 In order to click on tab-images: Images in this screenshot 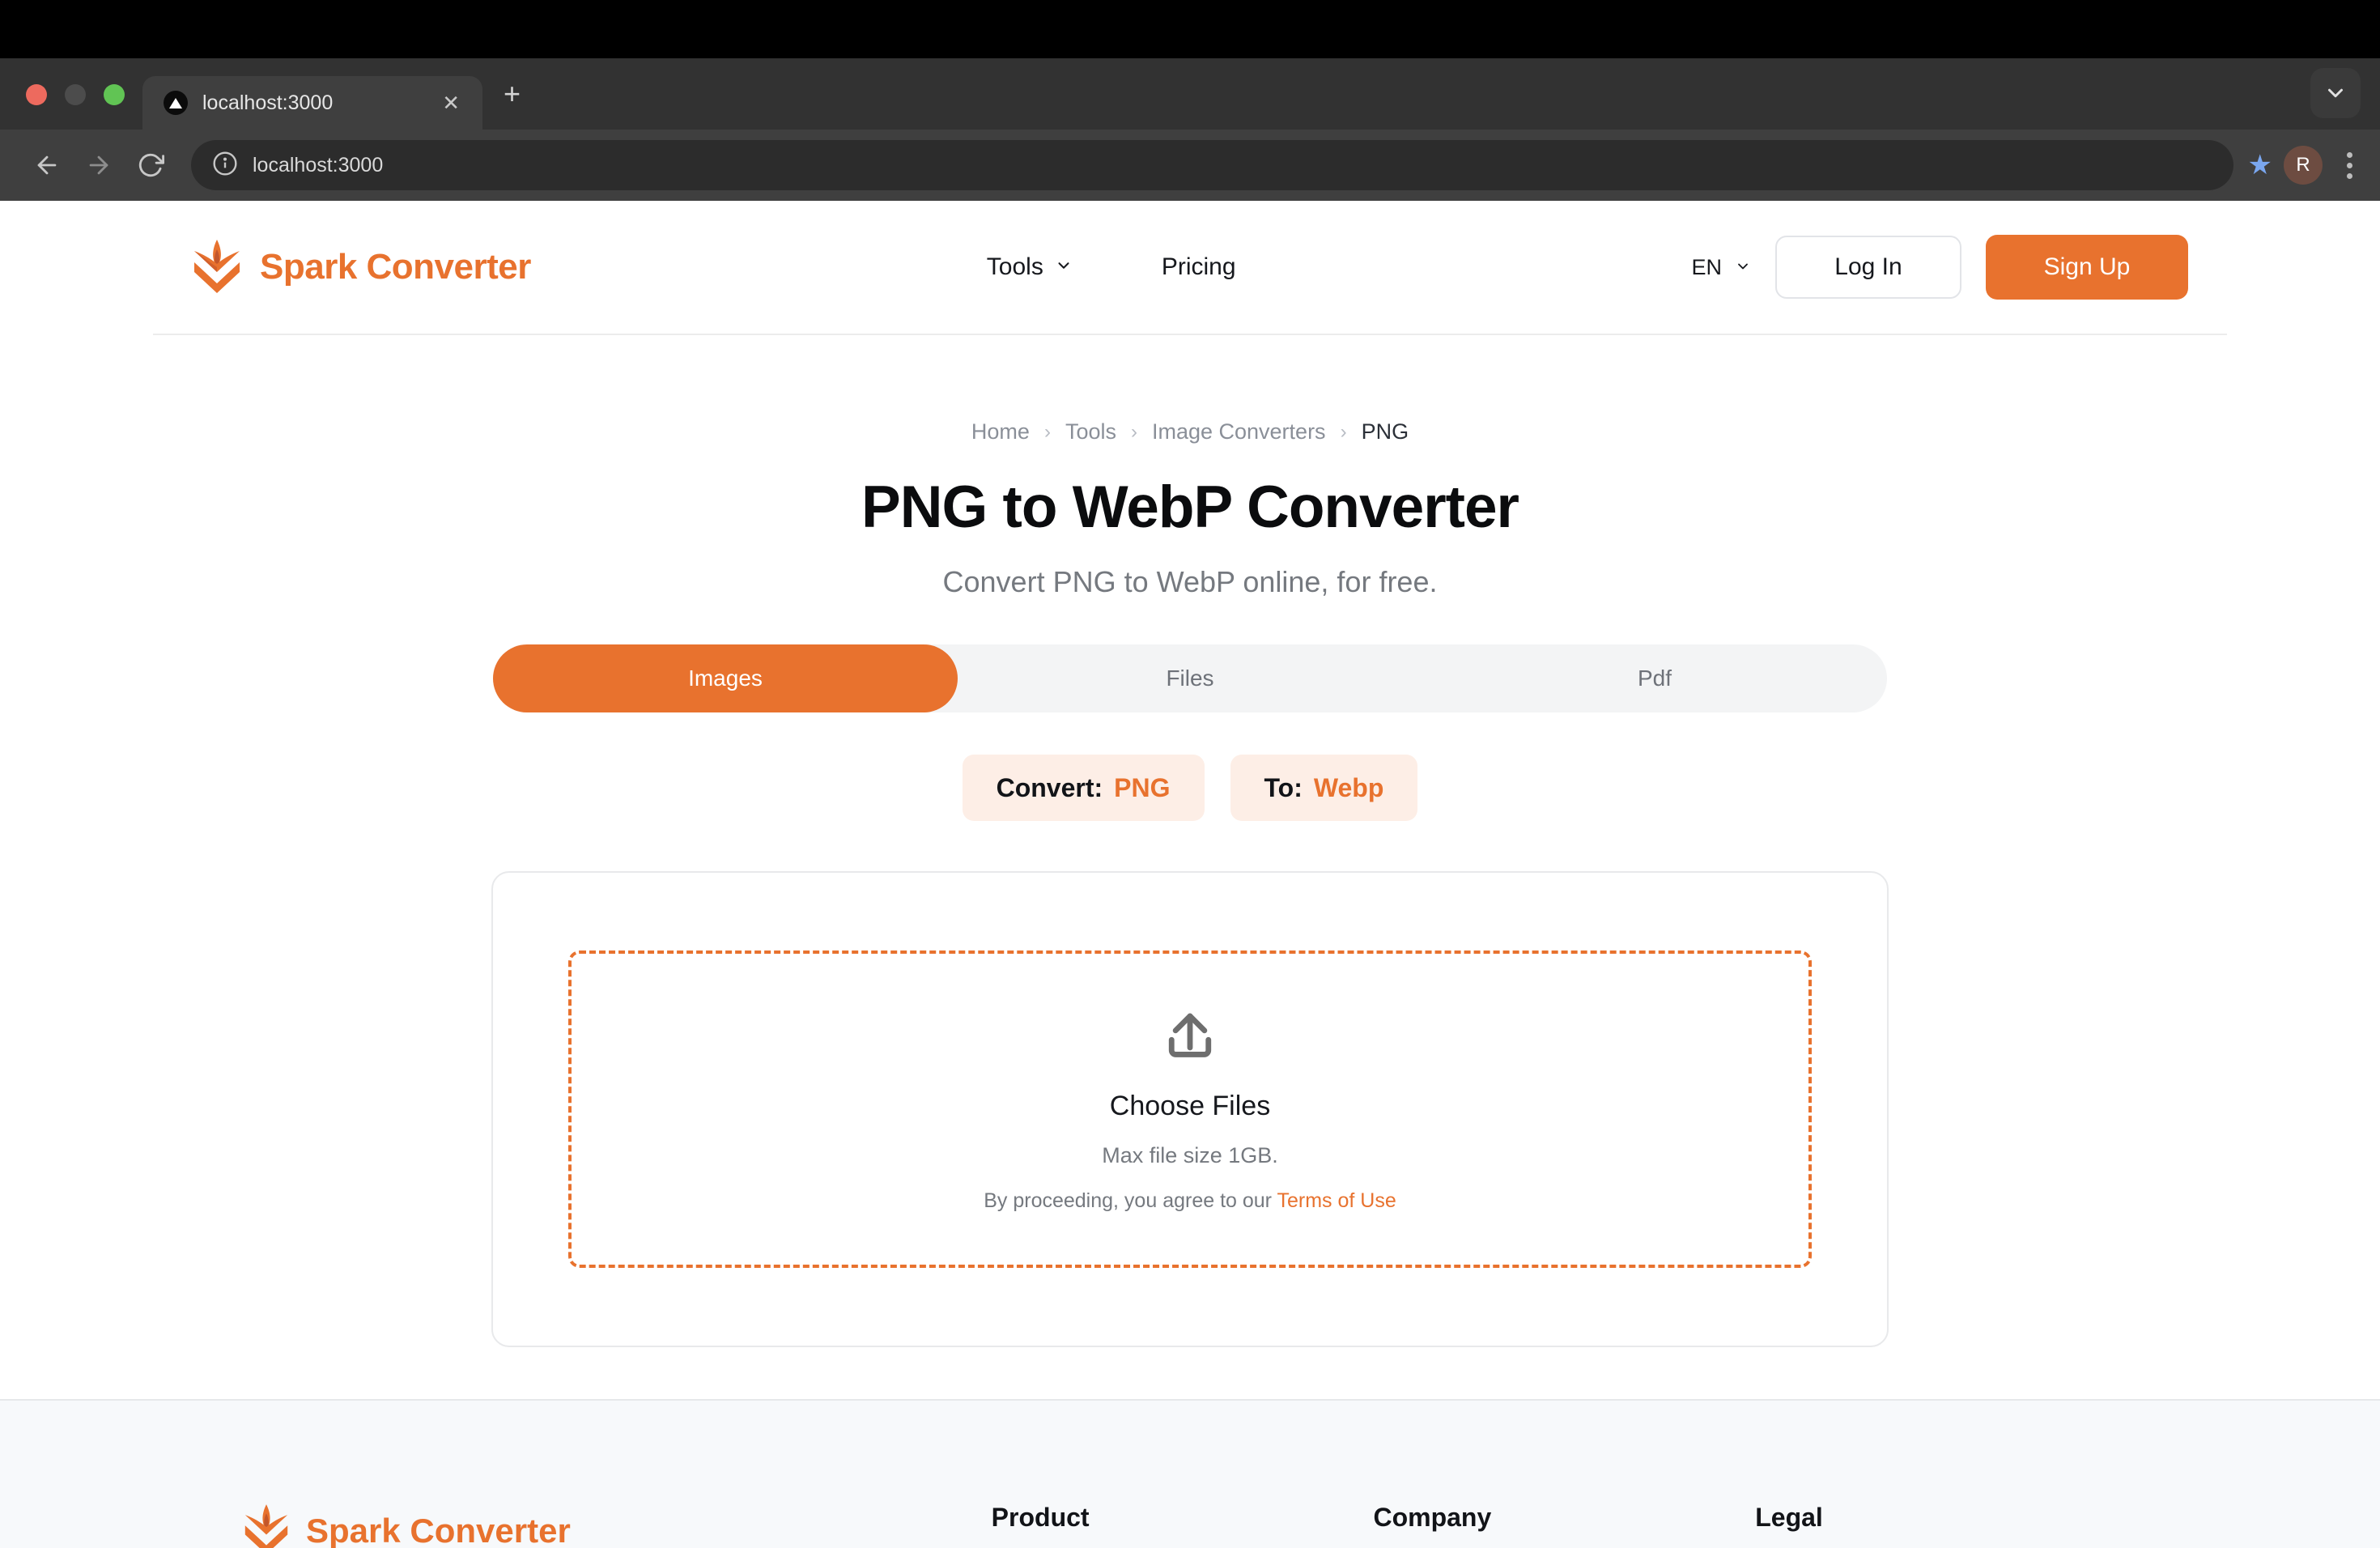, I will do `click(725, 678)`.